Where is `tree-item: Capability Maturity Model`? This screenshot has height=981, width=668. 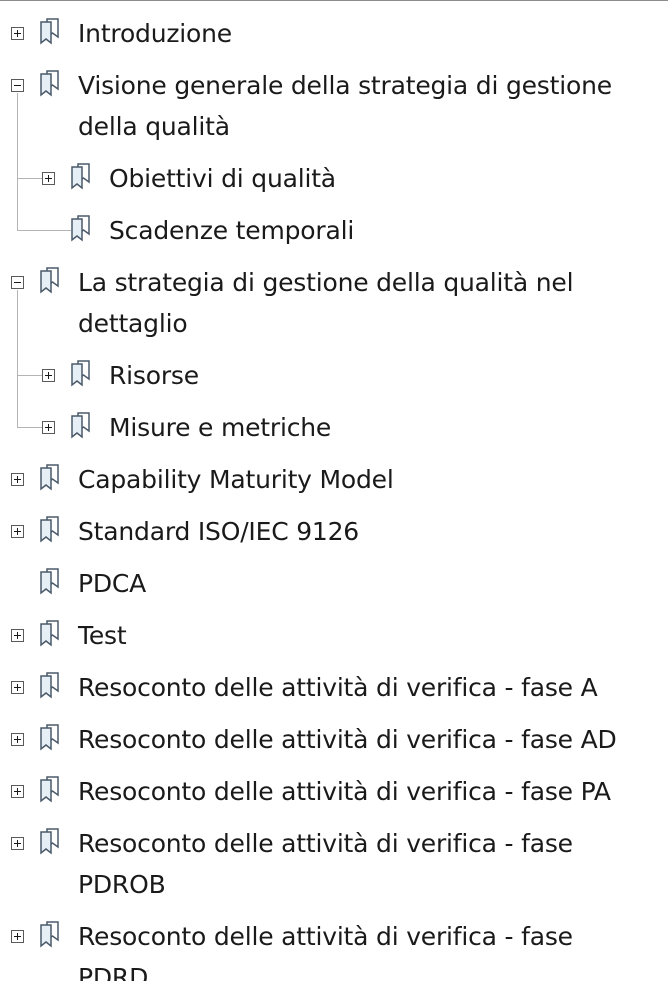 tree-item: Capability Maturity Model is located at coordinates (334, 479).